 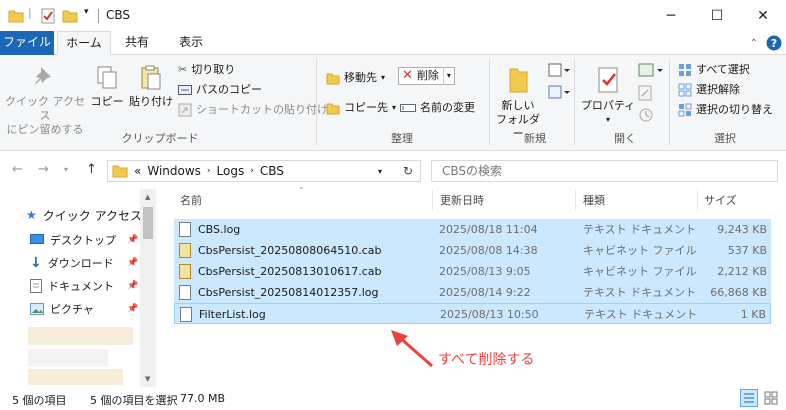 I want to click on search-input: CBSの検索, so click(x=604, y=171).